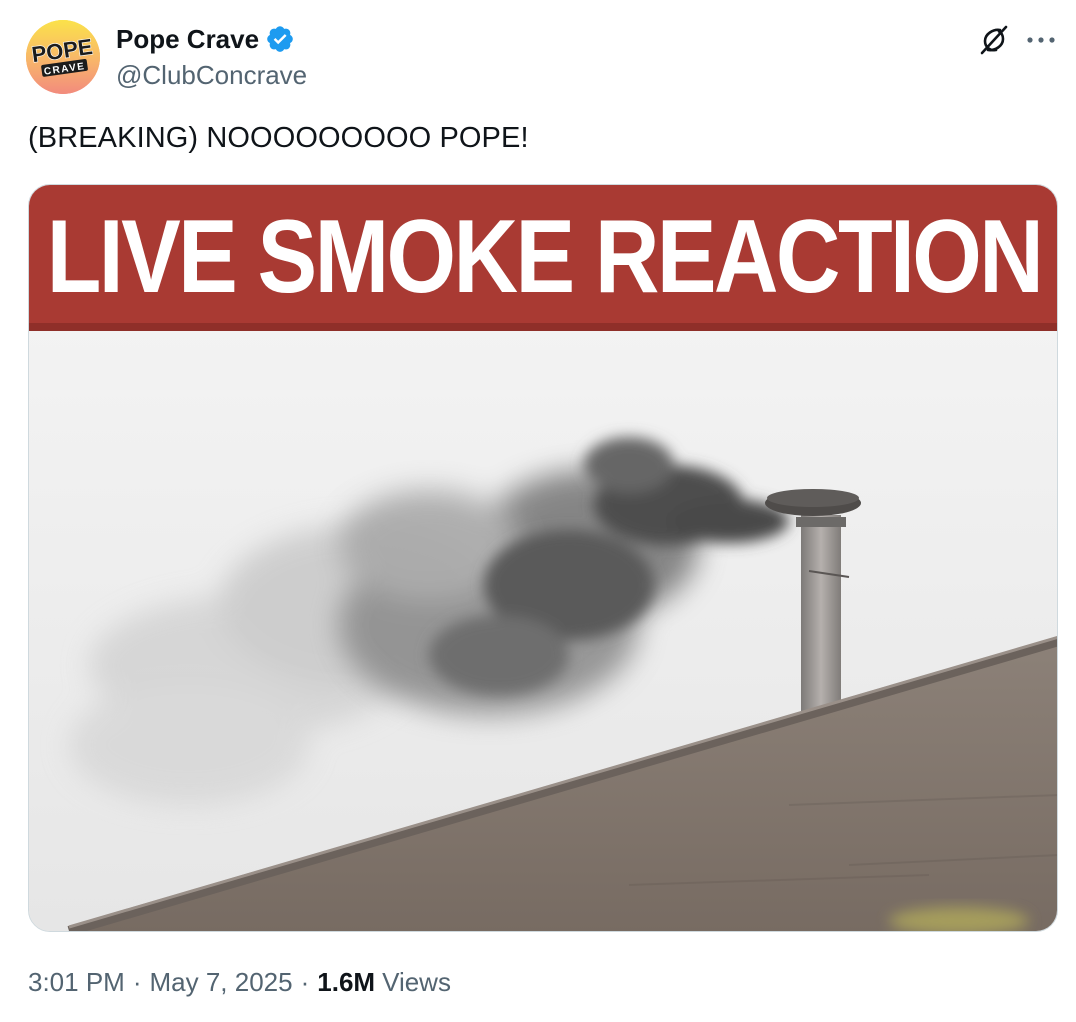 Image resolution: width=1076 pixels, height=1022 pixels. I want to click on display-name: Pope Crave, so click(187, 39).